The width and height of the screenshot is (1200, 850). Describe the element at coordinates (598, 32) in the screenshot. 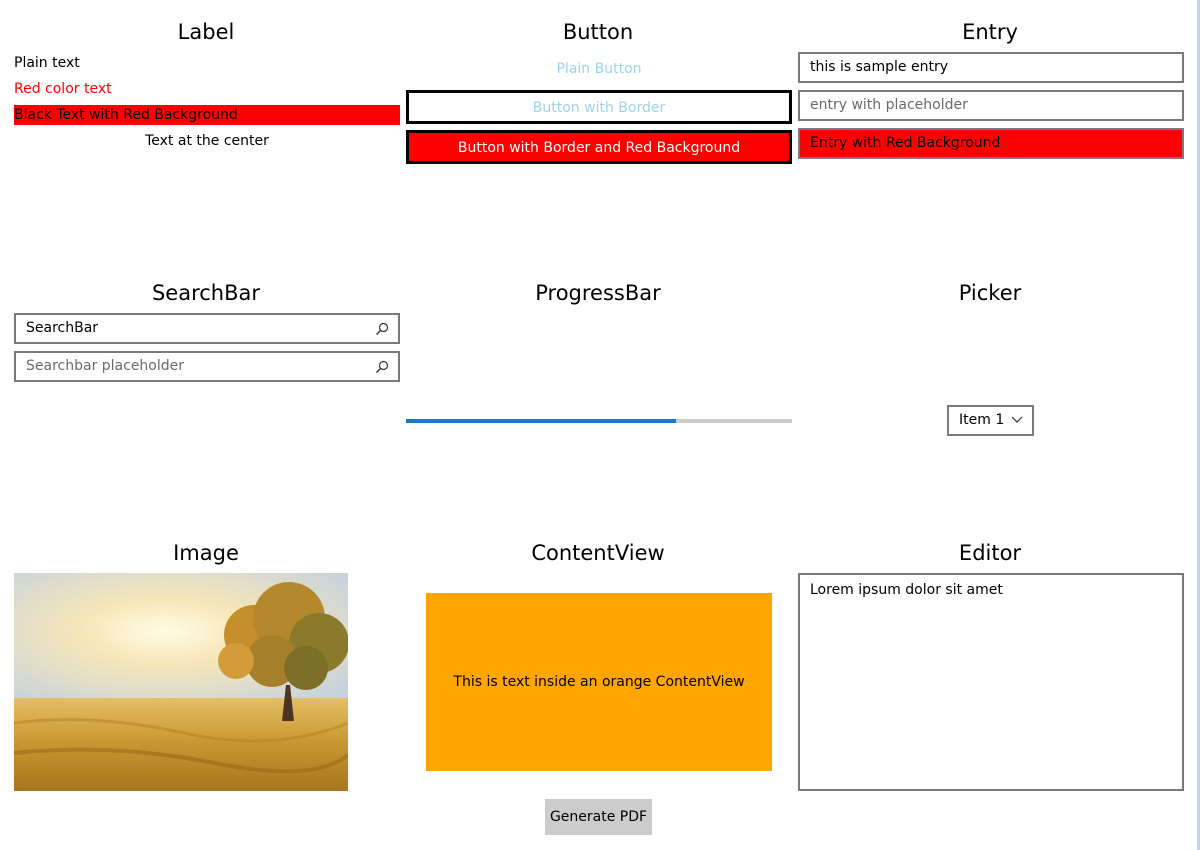

I see `button-heading: Button` at that location.